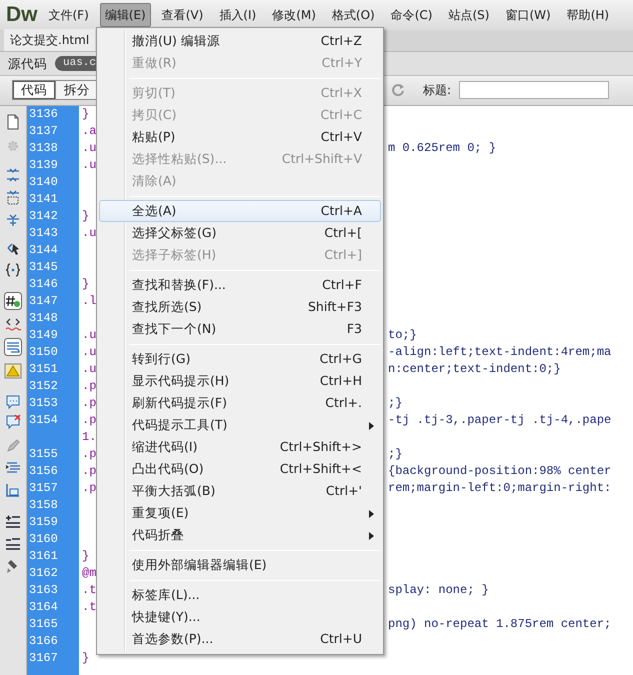  What do you see at coordinates (53, 488) in the screenshot?
I see `line-number: 3157` at bounding box center [53, 488].